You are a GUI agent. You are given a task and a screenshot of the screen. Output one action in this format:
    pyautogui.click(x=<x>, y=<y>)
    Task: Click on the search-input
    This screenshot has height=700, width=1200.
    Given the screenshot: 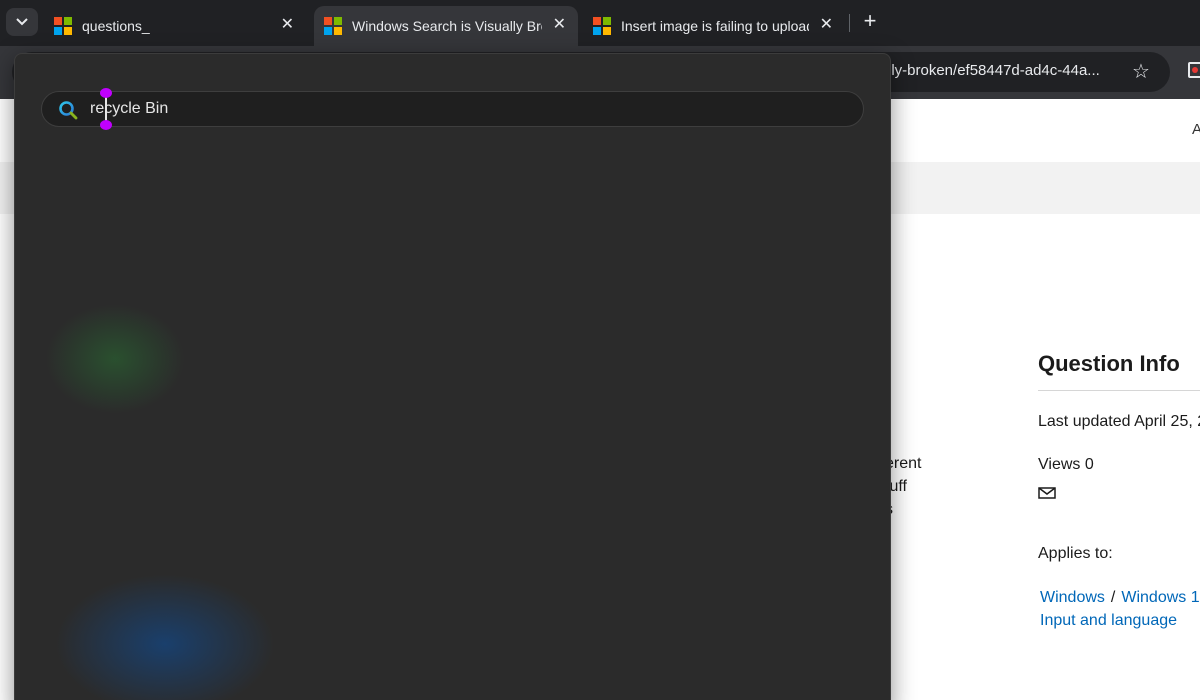 What is the action you would take?
    pyautogui.click(x=470, y=109)
    